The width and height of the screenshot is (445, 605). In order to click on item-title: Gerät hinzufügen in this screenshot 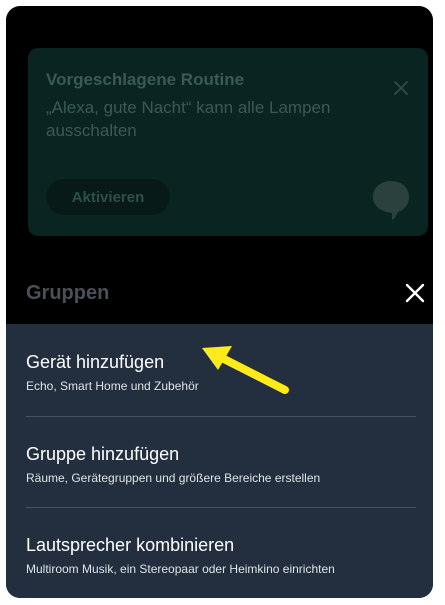, I will do `click(95, 362)`.